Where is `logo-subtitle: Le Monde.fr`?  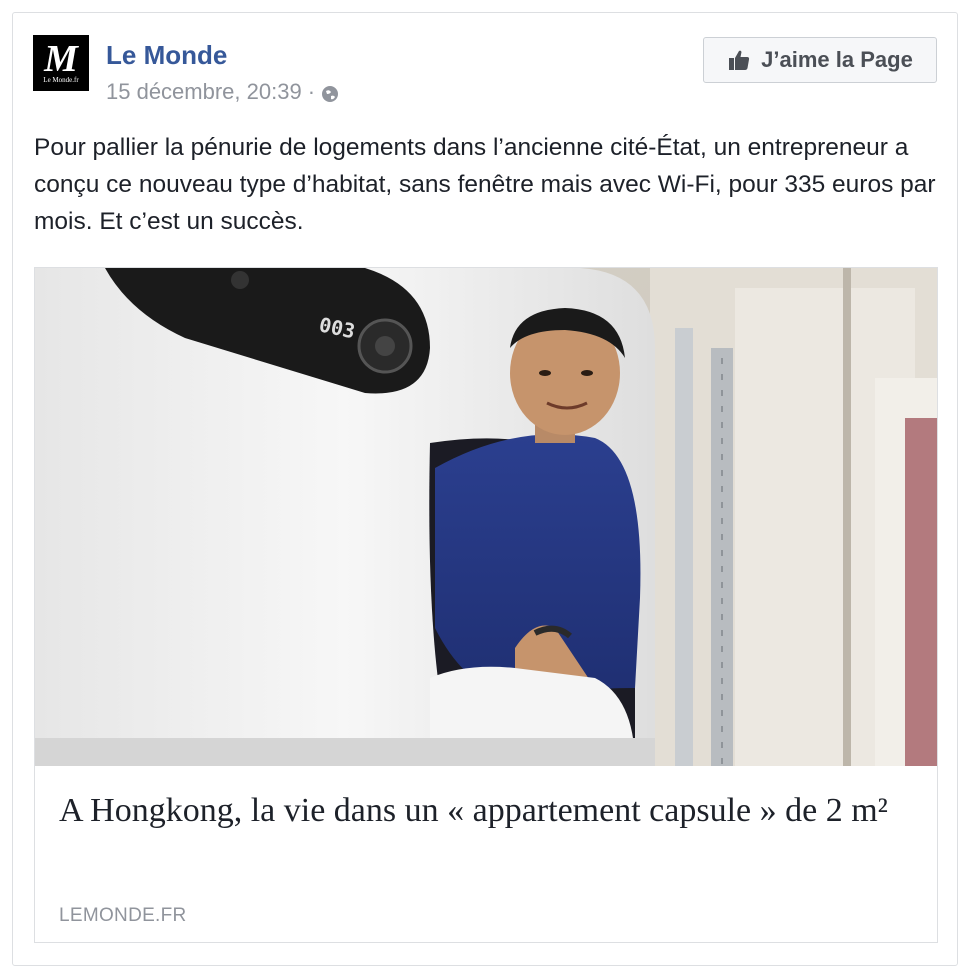
logo-subtitle: Le Monde.fr is located at coordinates (61, 80).